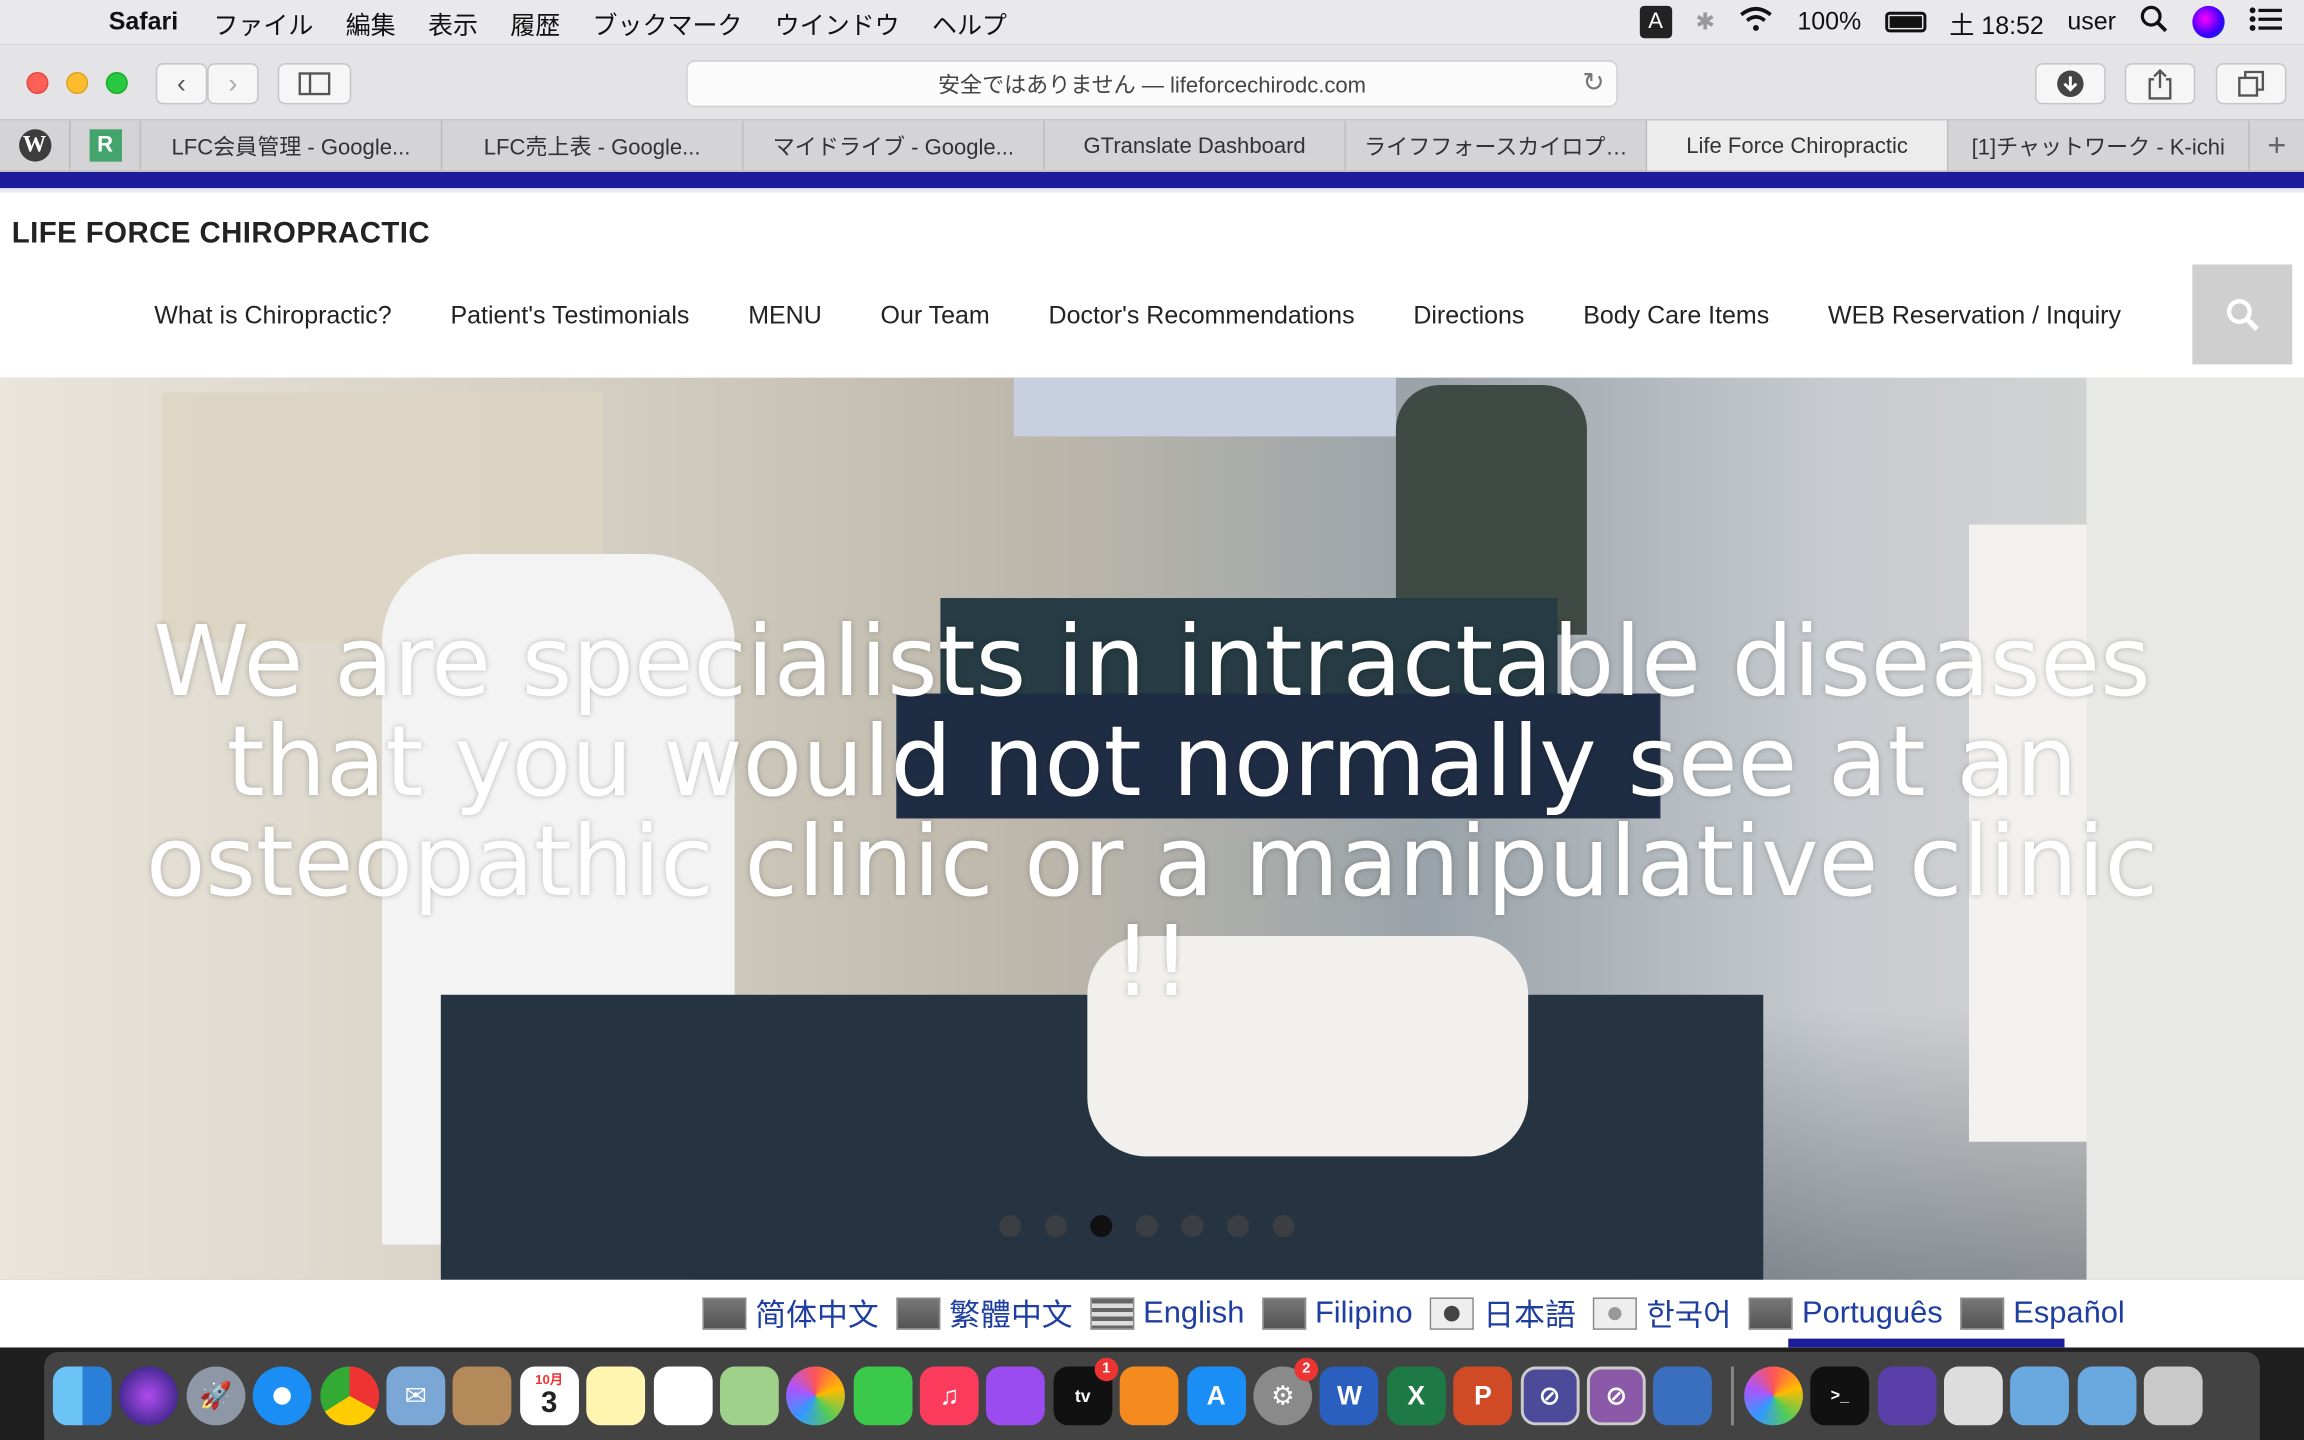  Describe the element at coordinates (1973, 1396) in the screenshot. I see `printer-icon` at that location.